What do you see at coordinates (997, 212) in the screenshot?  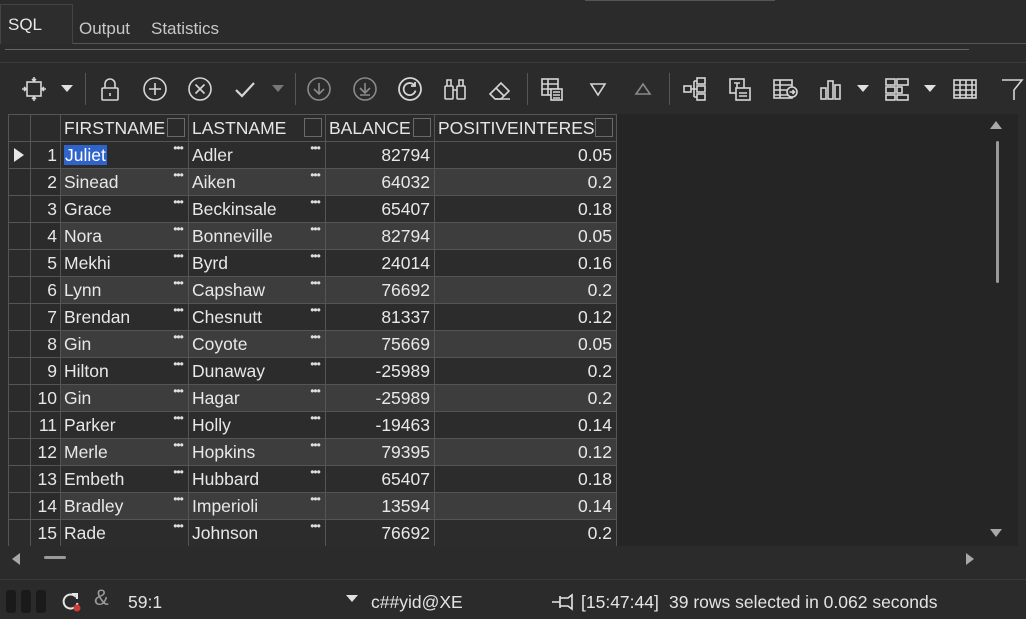 I see `vertical-scroll-thumb` at bounding box center [997, 212].